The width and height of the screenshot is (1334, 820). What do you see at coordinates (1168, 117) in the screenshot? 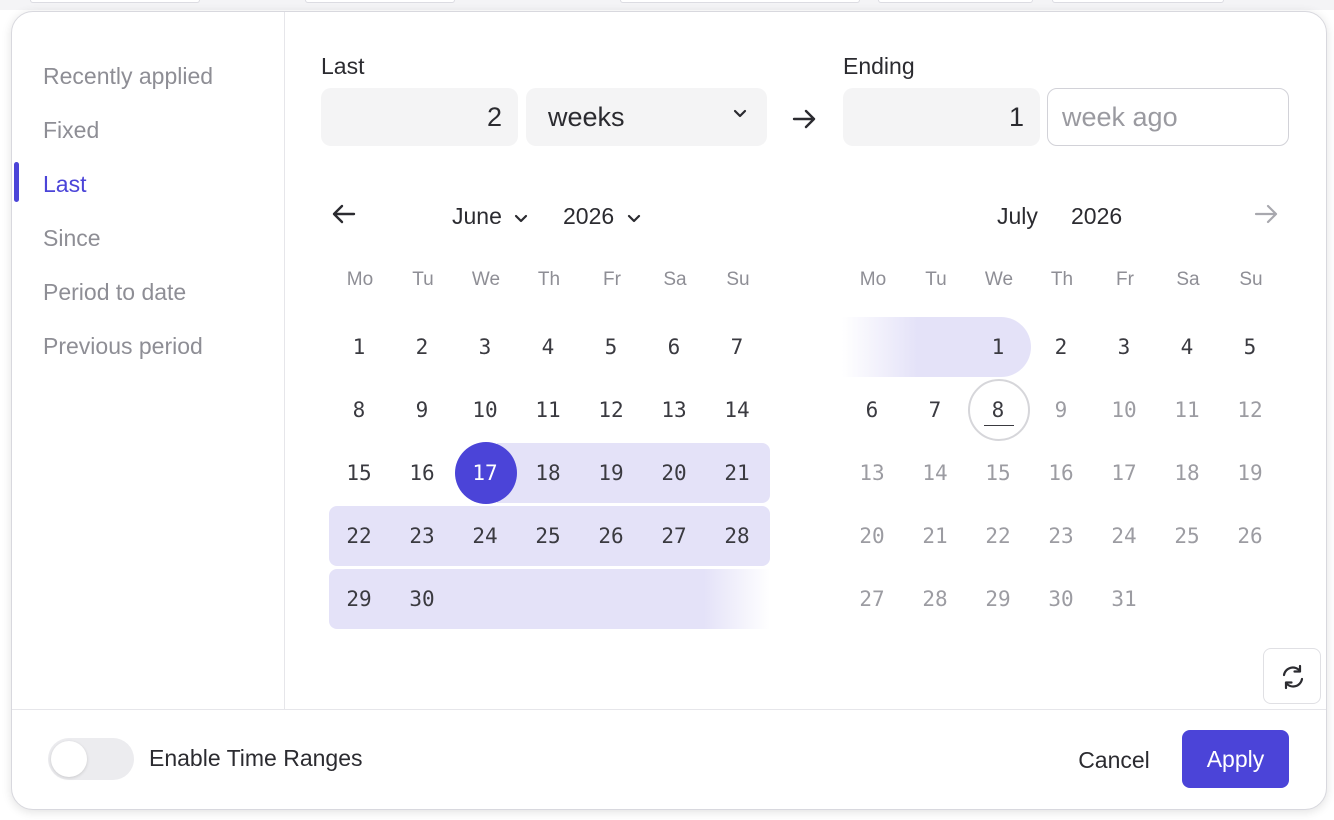
I see `ending-unit-field: week ago` at bounding box center [1168, 117].